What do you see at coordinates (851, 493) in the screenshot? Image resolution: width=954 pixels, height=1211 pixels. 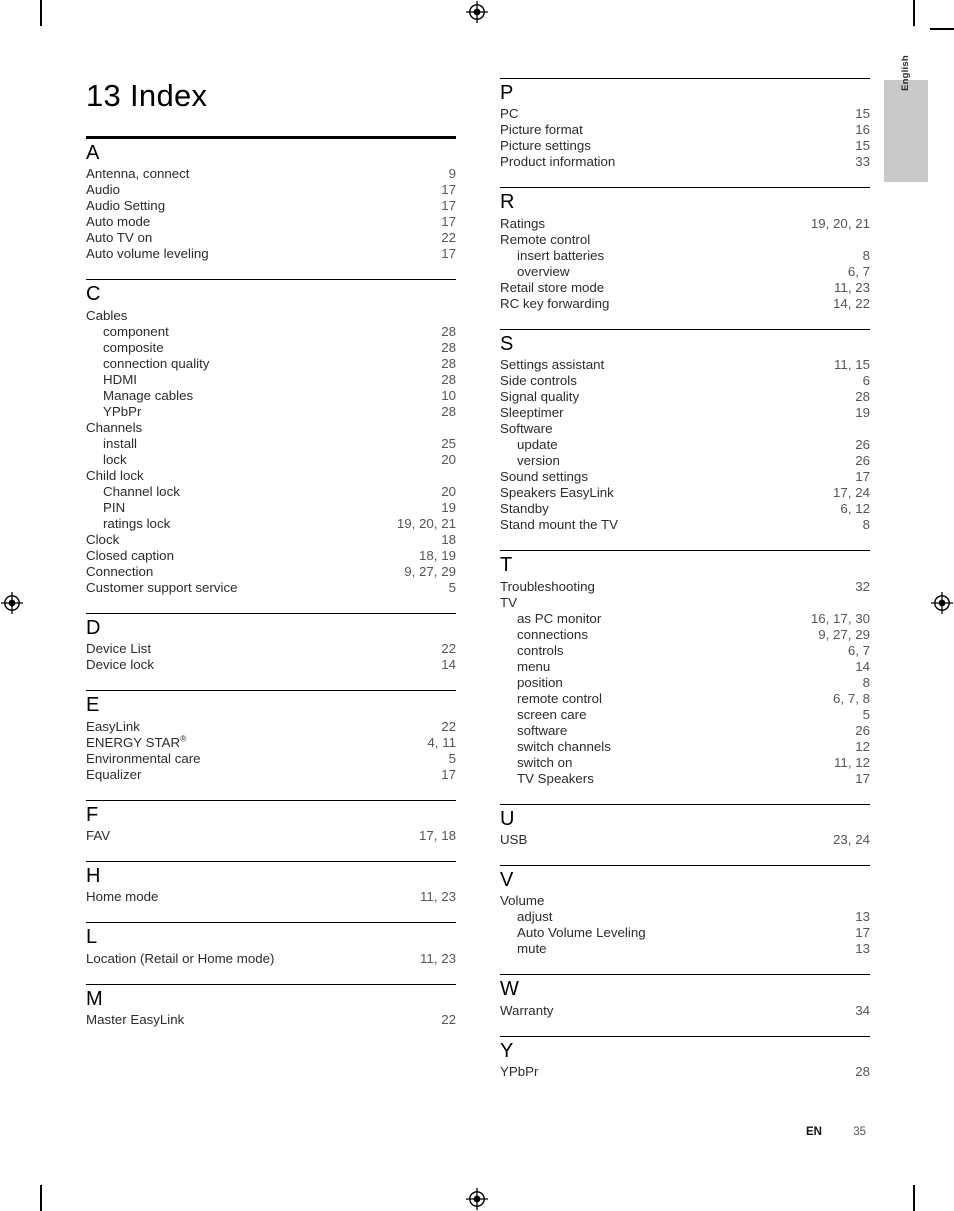 I see `index-entry-pages: 17, 24` at bounding box center [851, 493].